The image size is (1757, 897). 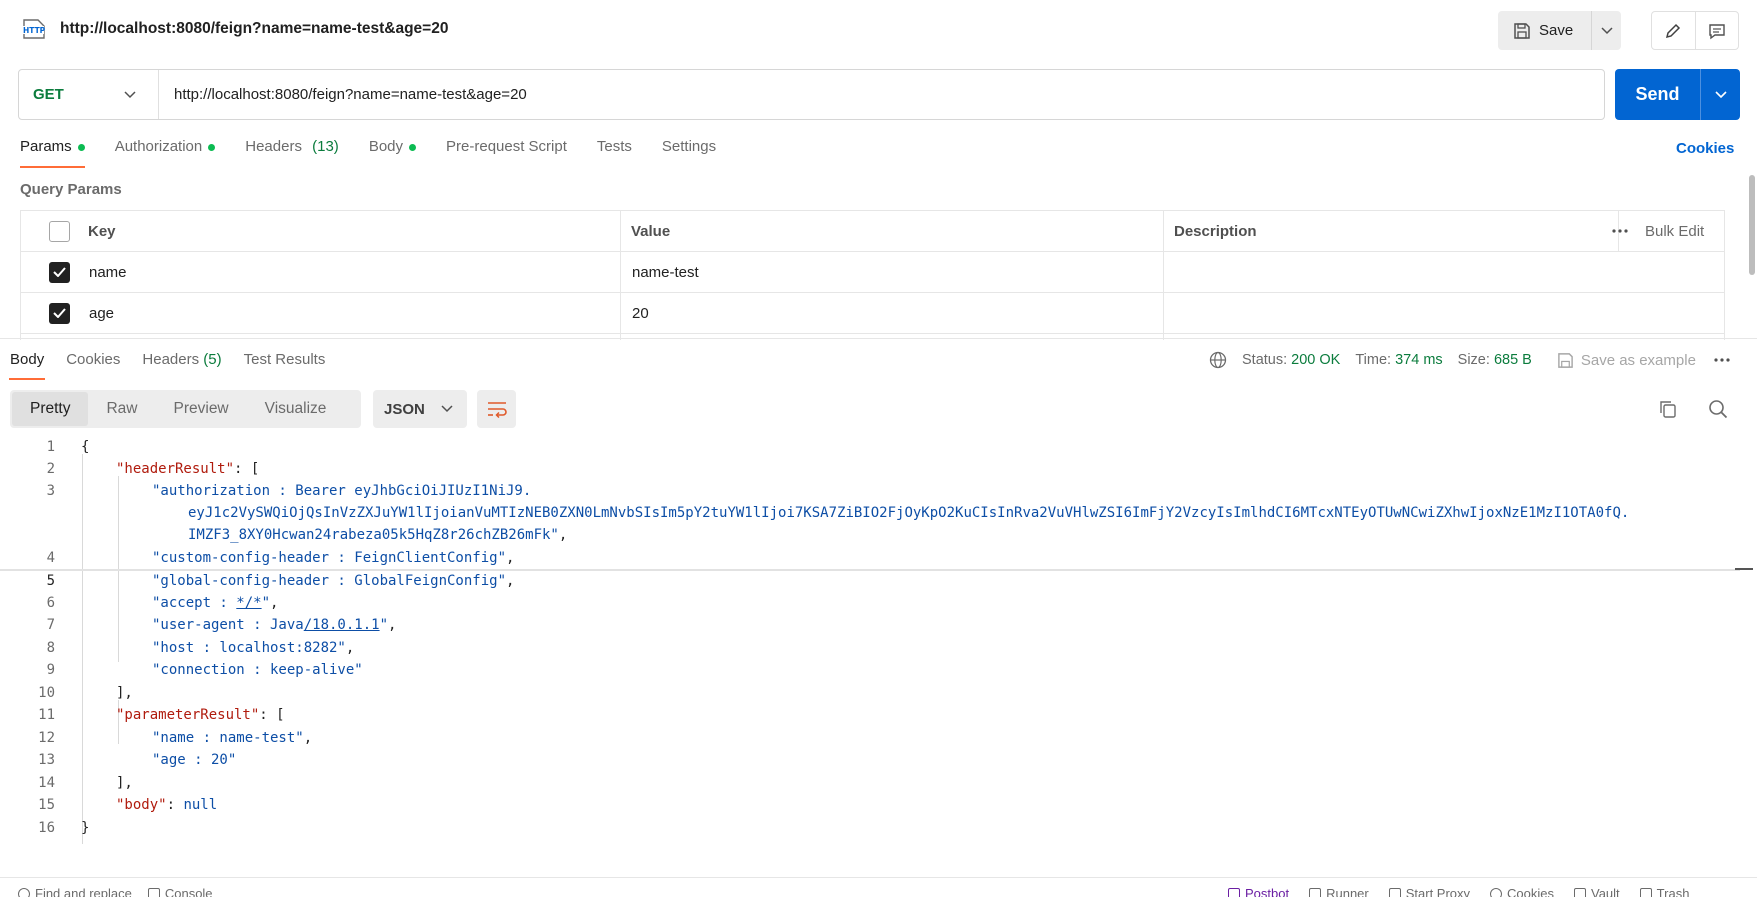 What do you see at coordinates (1658, 94) in the screenshot?
I see `send-button: Send` at bounding box center [1658, 94].